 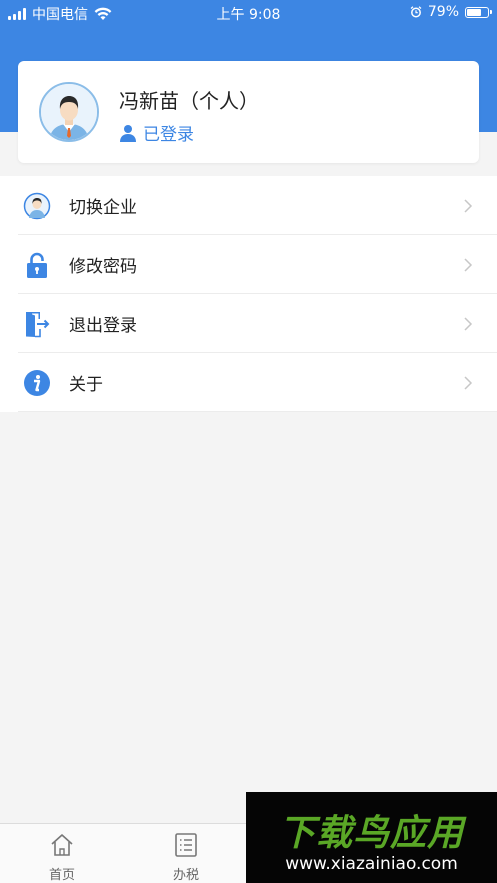 What do you see at coordinates (248, 205) in the screenshot?
I see `menu-item-switch-company: 切换企业` at bounding box center [248, 205].